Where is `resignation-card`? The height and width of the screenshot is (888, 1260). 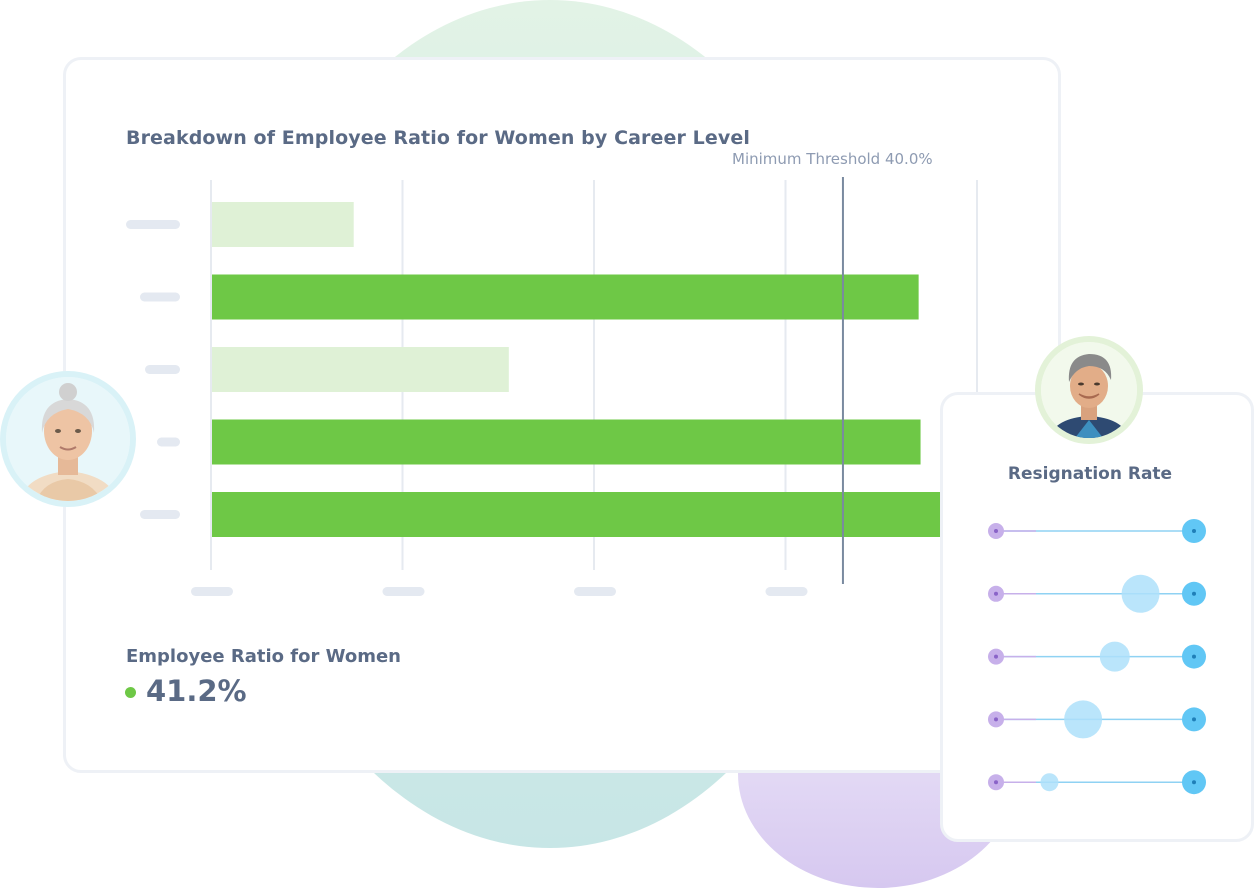
resignation-card is located at coordinates (1097, 617).